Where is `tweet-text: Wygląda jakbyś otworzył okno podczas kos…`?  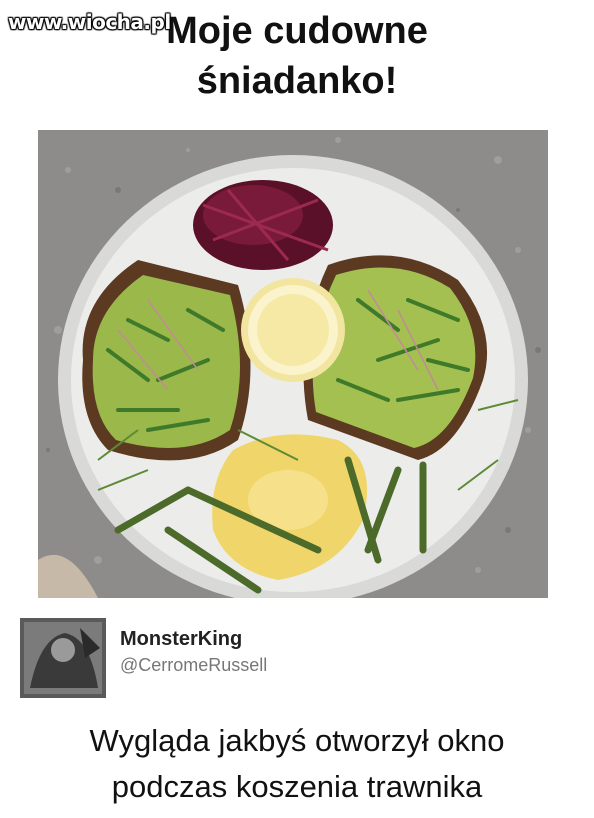 tweet-text: Wygląda jakbyś otworzył okno podczas kos… is located at coordinates (297, 764).